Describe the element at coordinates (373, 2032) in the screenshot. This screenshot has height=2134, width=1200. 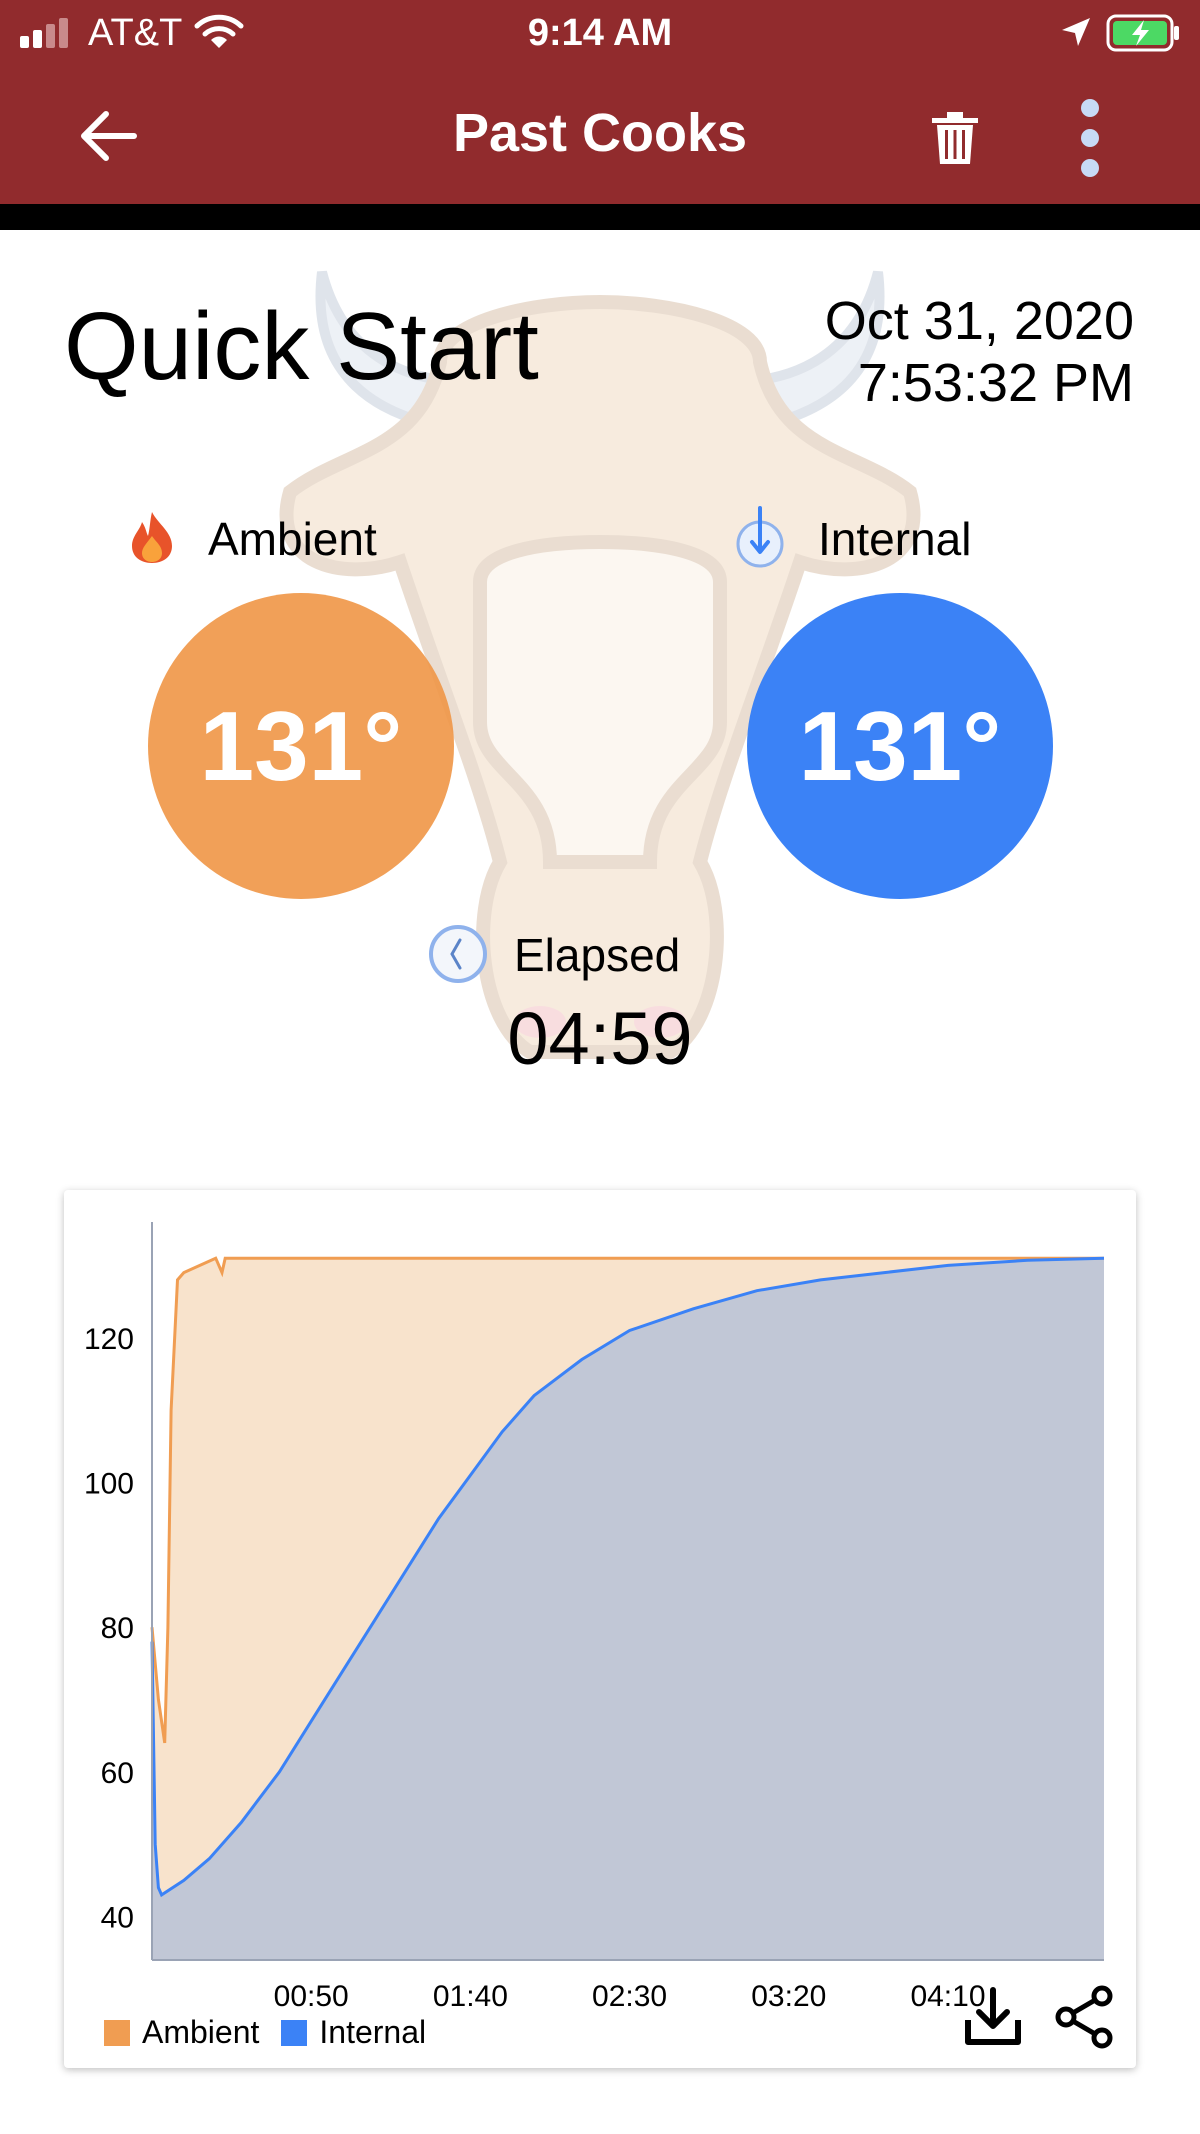
I see `legend-label-internal: Internal` at that location.